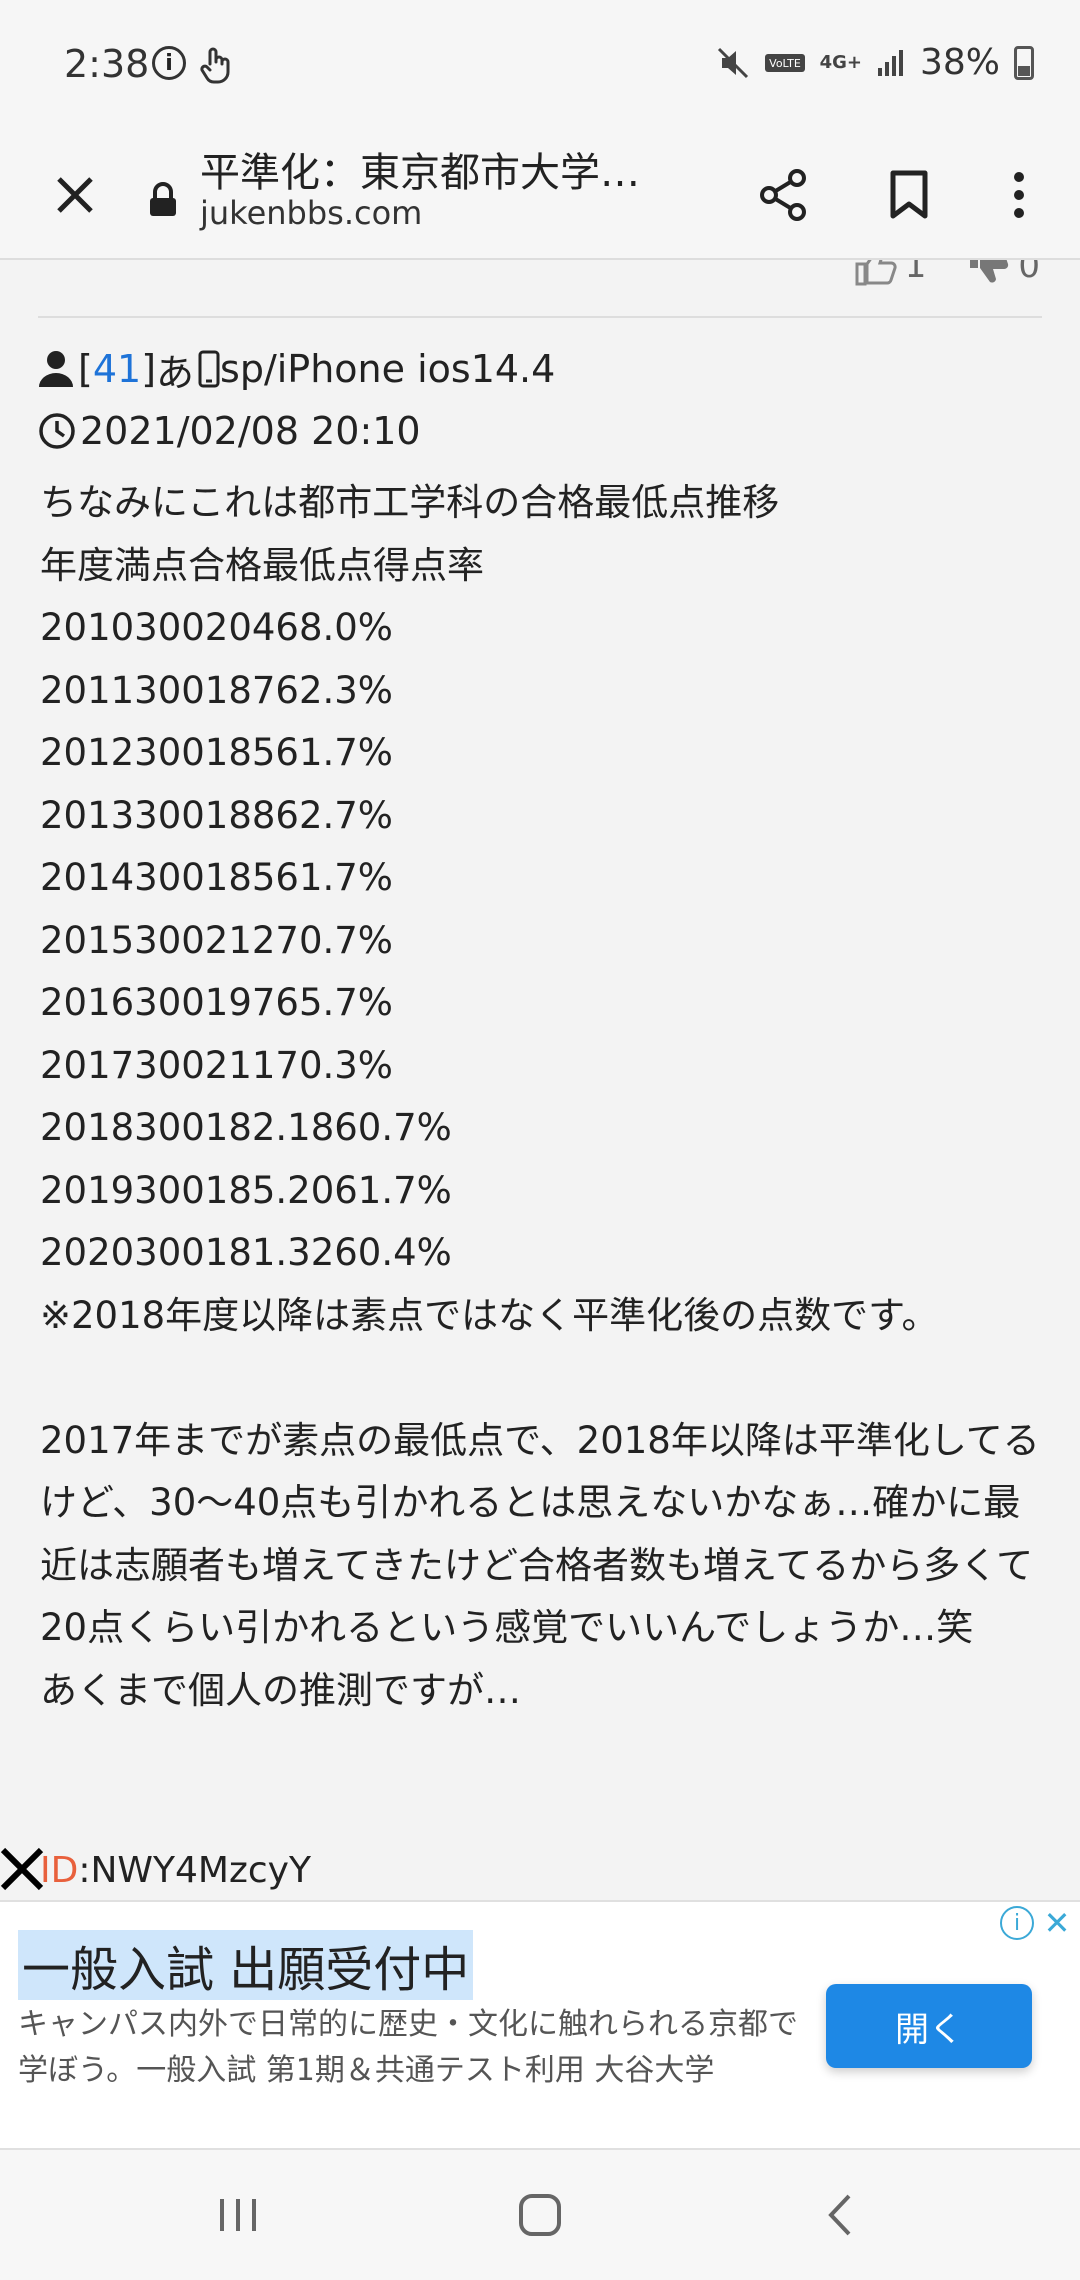 Image resolution: width=1080 pixels, height=2280 pixels. What do you see at coordinates (1029, 273) in the screenshot?
I see `downvote-count: 0` at bounding box center [1029, 273].